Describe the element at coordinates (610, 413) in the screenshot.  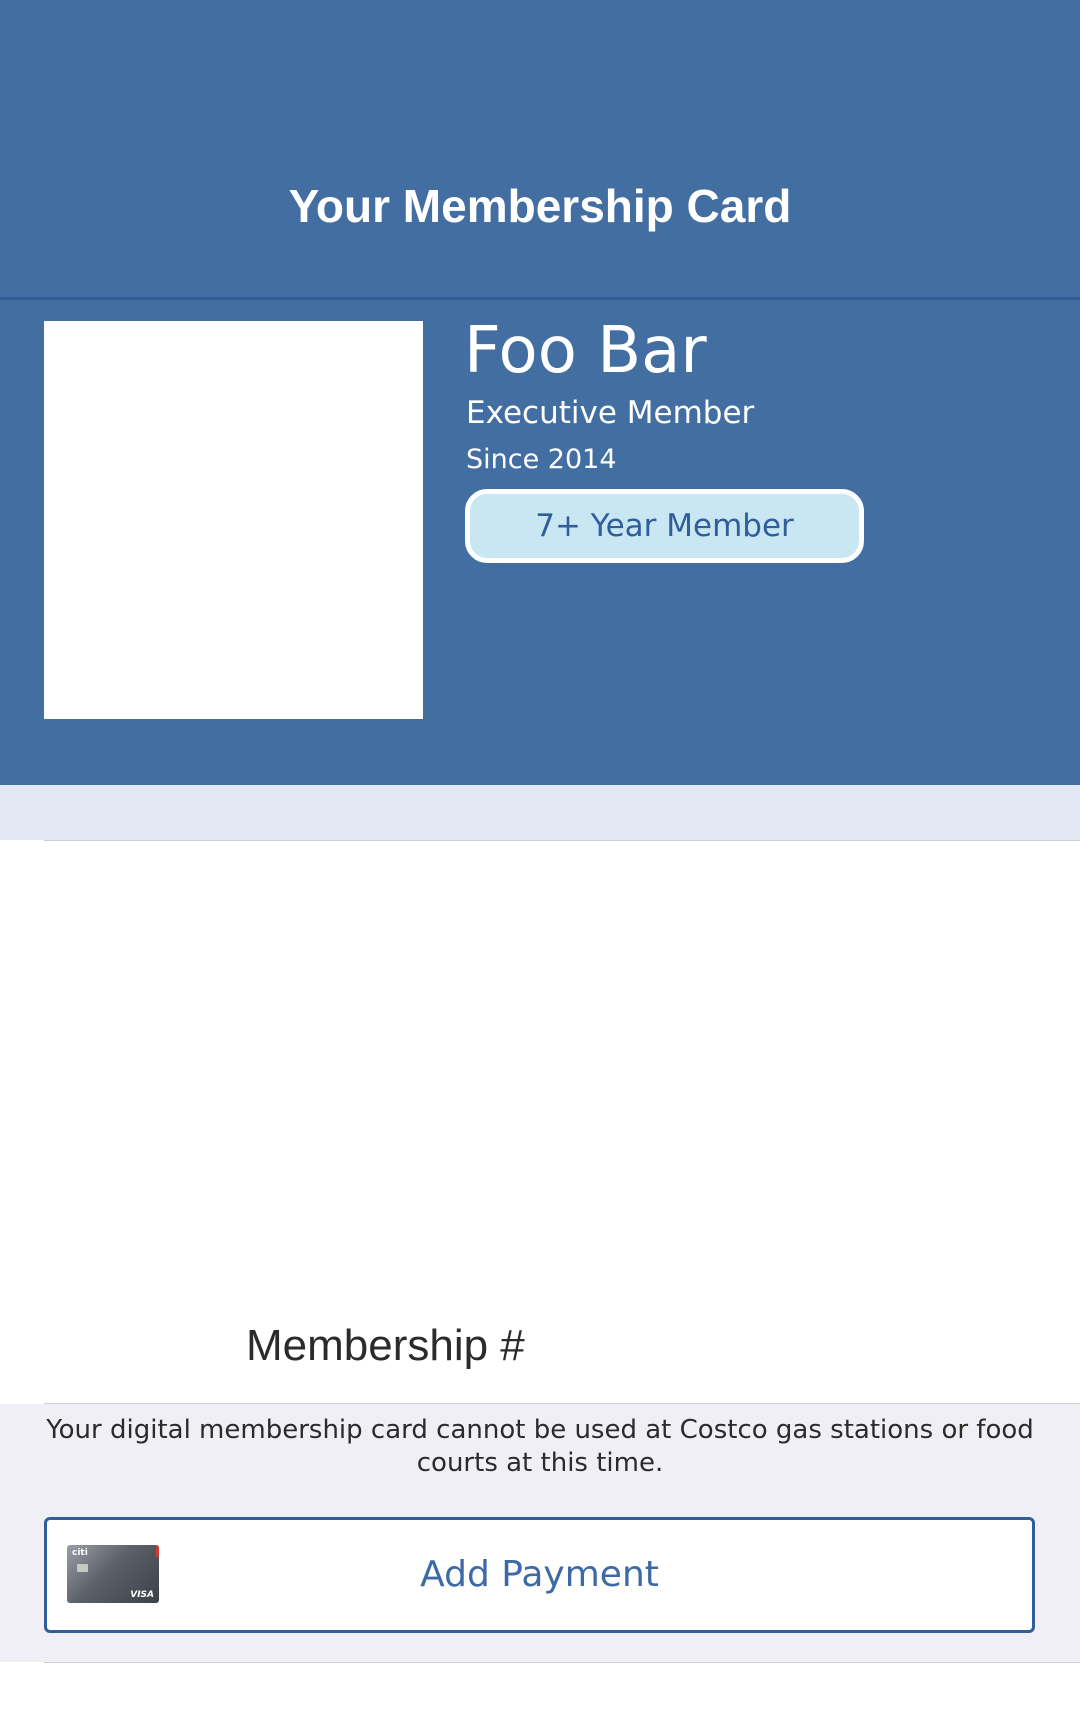
I see `member-tier: Executive Member` at that location.